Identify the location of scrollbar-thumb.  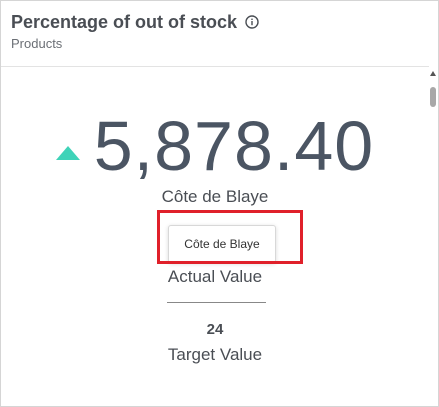
(433, 97).